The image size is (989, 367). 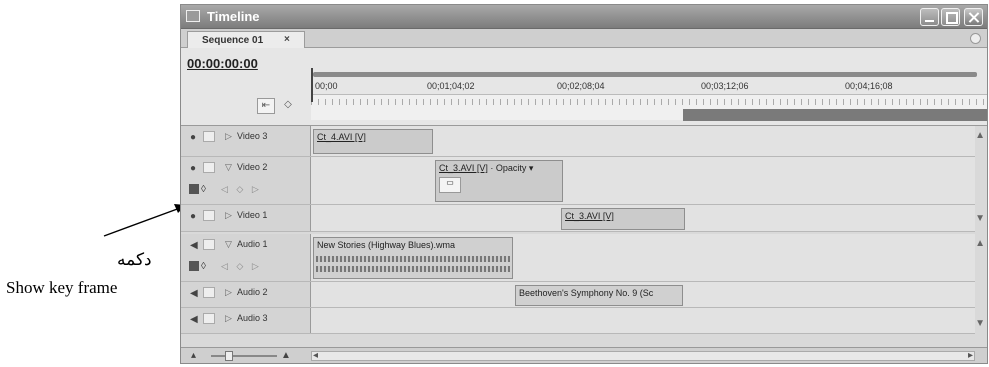 What do you see at coordinates (649, 102) in the screenshot?
I see `ruler-ticks` at bounding box center [649, 102].